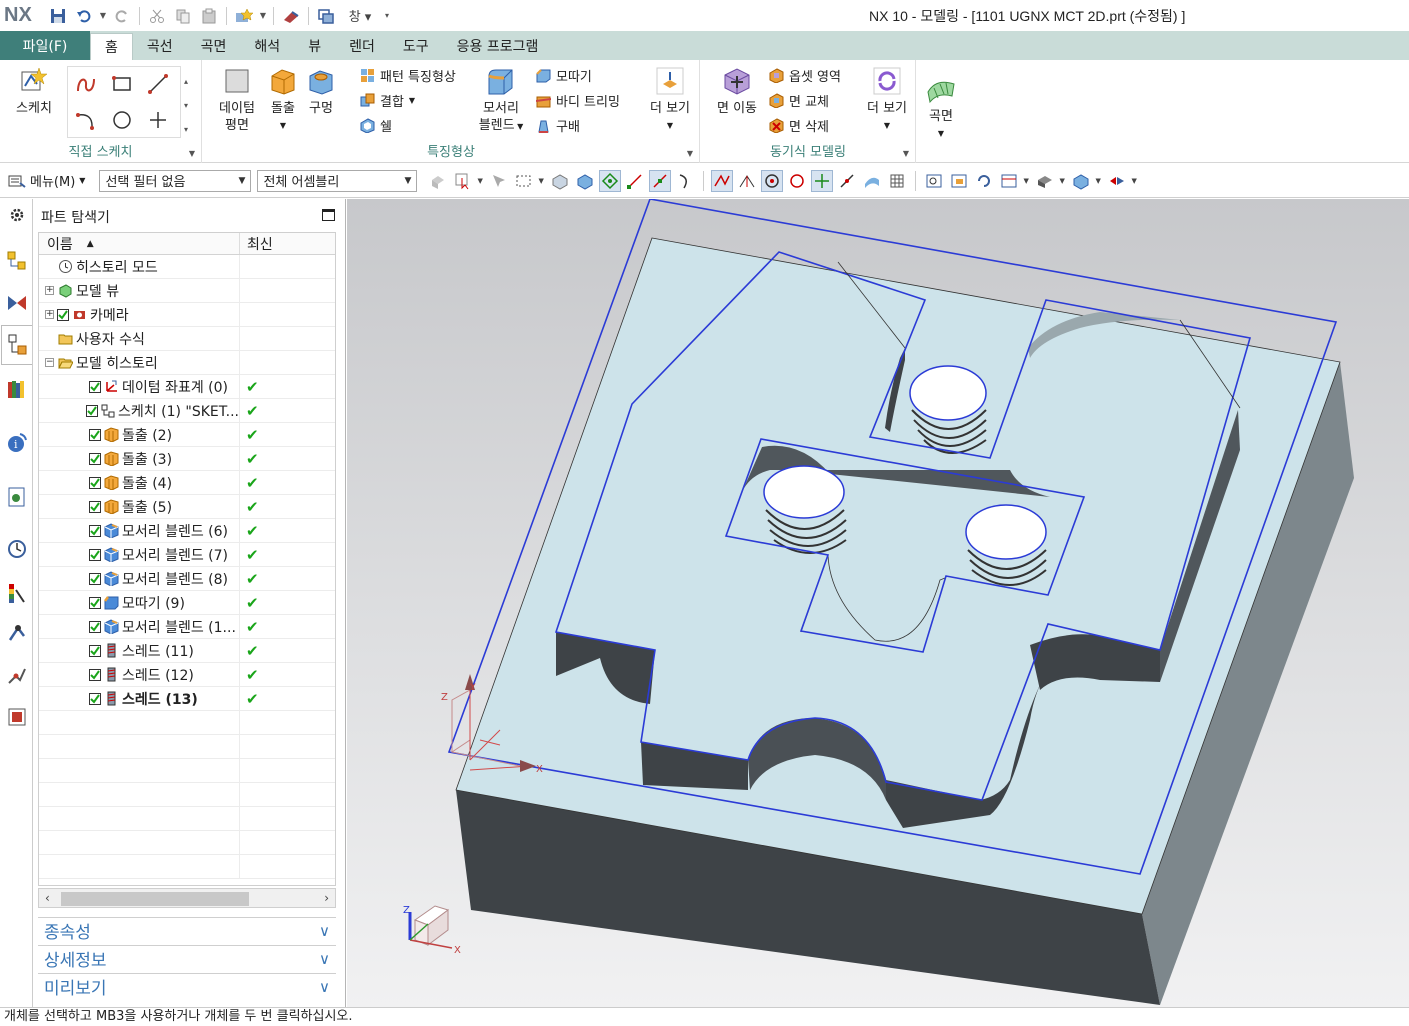  I want to click on repeat-command-icon, so click(244, 16).